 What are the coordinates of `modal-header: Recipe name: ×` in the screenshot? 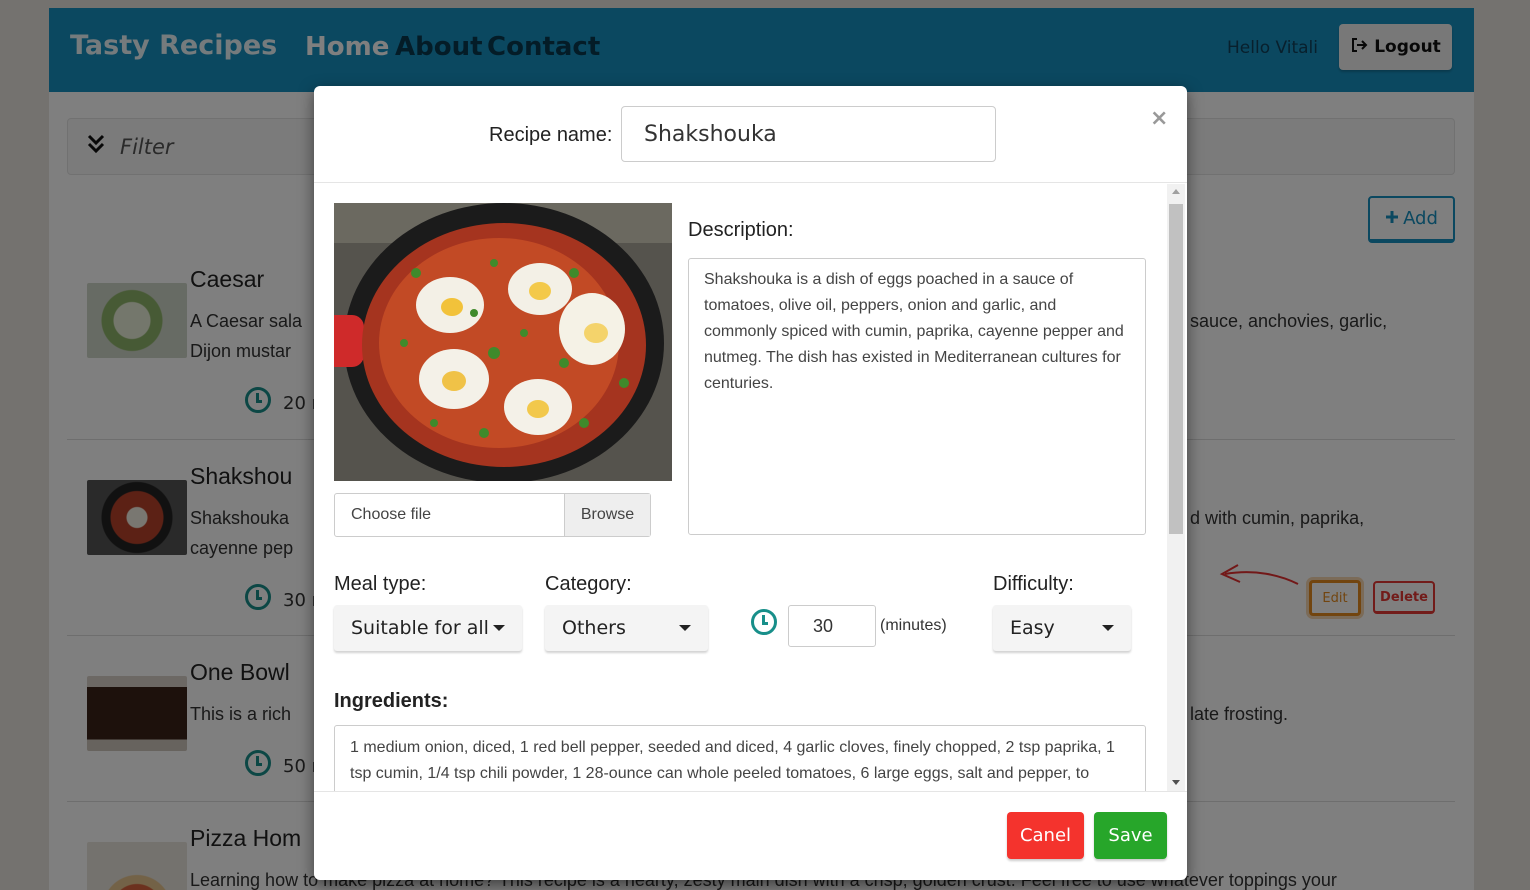 It's located at (750, 134).